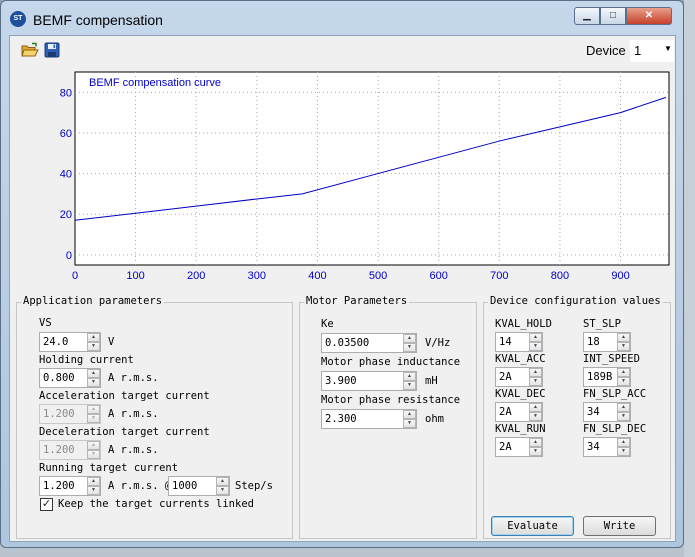 Image resolution: width=695 pixels, height=557 pixels. Describe the element at coordinates (520, 394) in the screenshot. I see `kval-dec-label: KVAL_DEC` at that location.